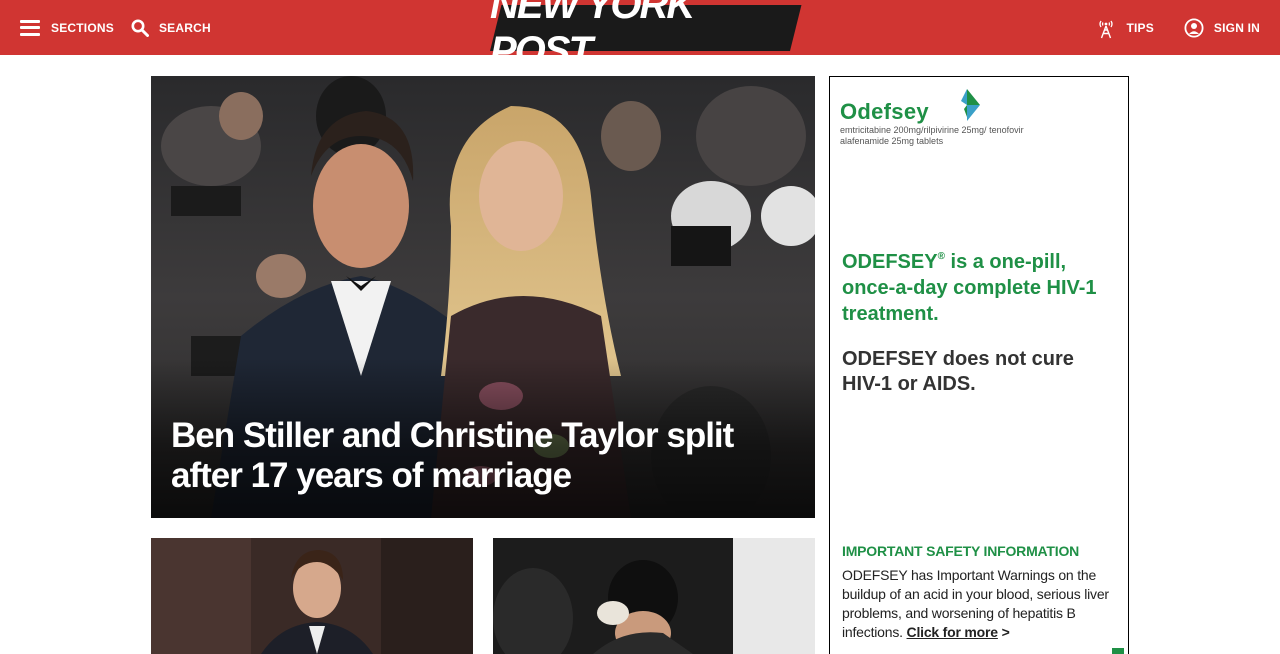  What do you see at coordinates (961, 551) in the screenshot?
I see `ad-safety-title: IMPORTANT SAFETY INFORMATION` at bounding box center [961, 551].